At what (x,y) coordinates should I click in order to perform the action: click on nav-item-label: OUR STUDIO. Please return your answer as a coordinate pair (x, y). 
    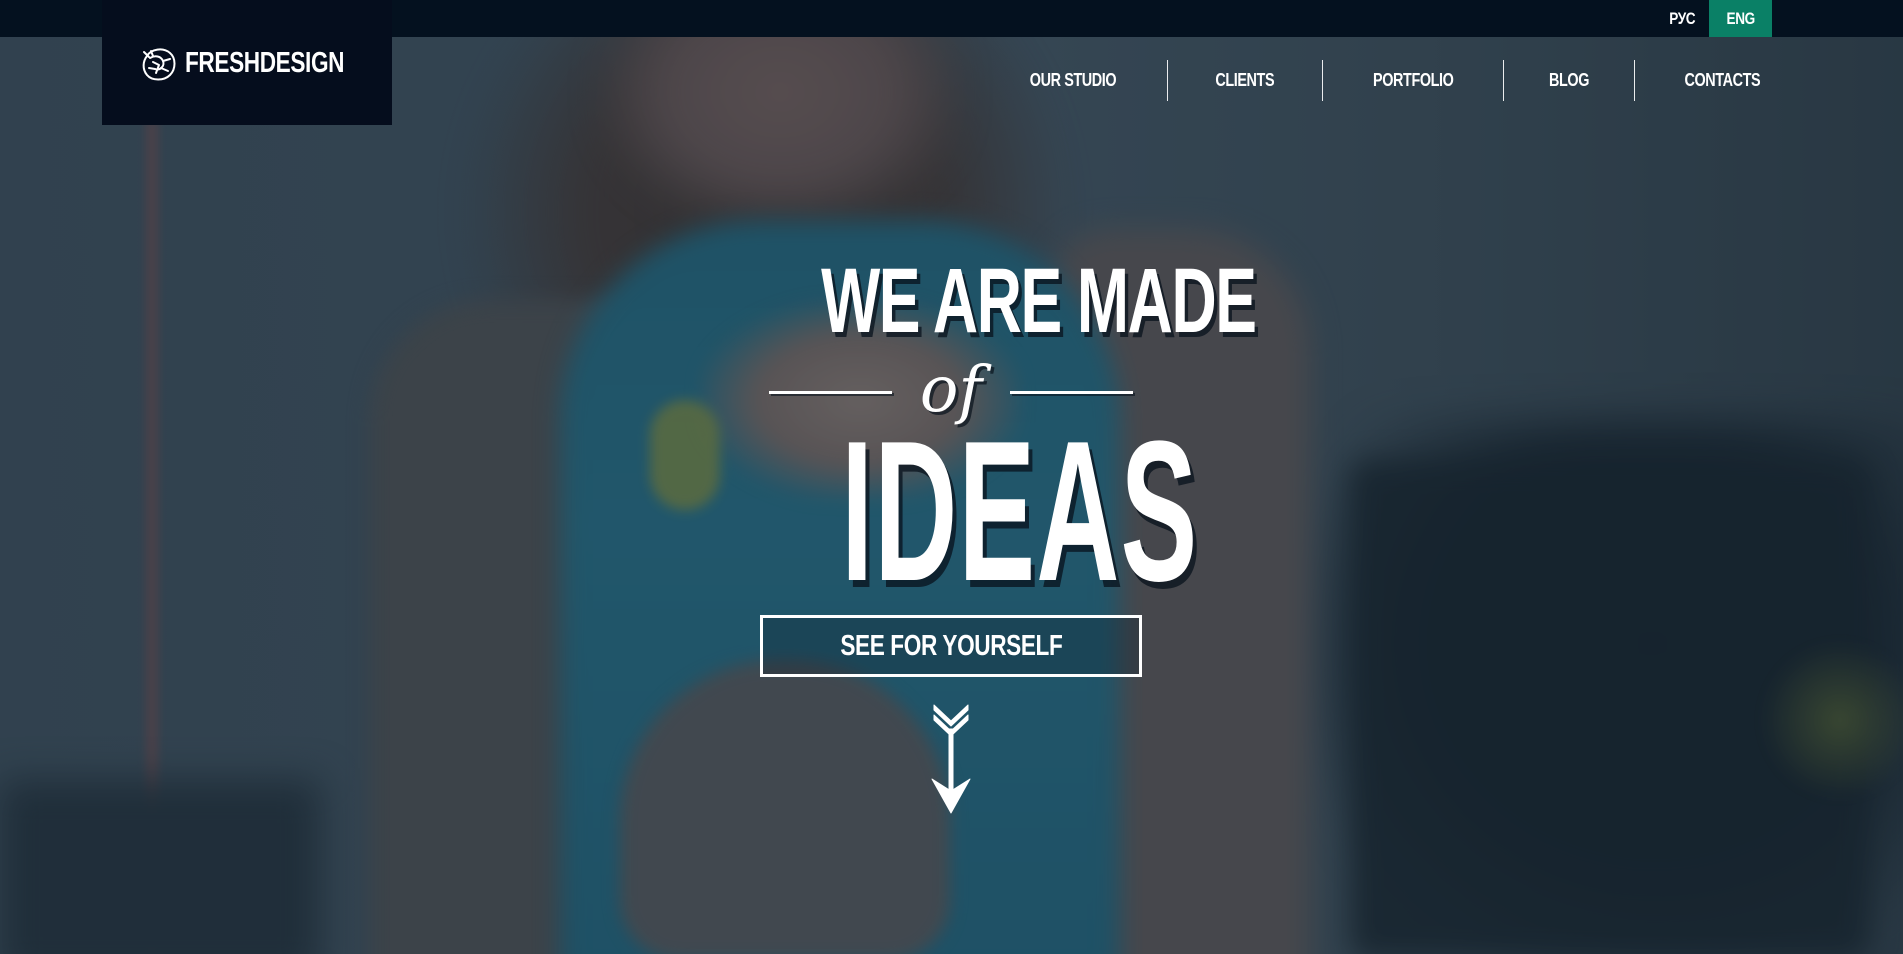
    Looking at the image, I should click on (1073, 80).